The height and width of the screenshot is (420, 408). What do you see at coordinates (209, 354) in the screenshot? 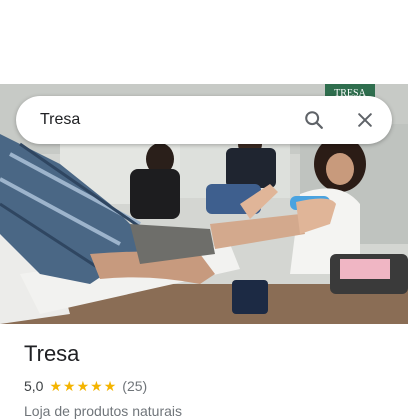
I see `place-title: Tresa` at bounding box center [209, 354].